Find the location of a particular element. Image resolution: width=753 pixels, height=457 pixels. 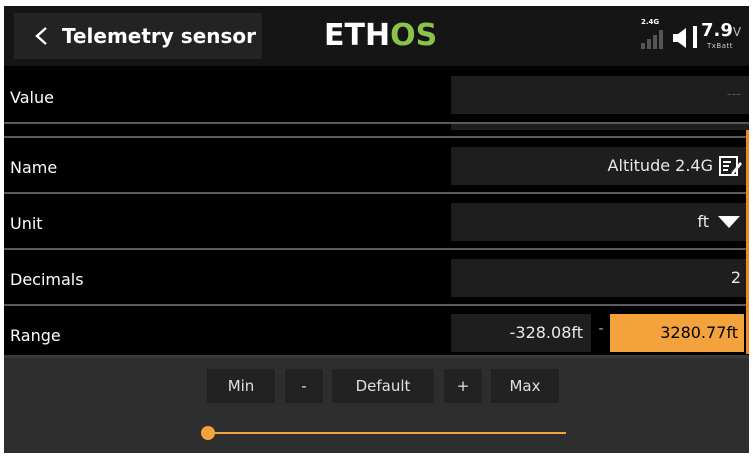

default-button: Default is located at coordinates (383, 386).